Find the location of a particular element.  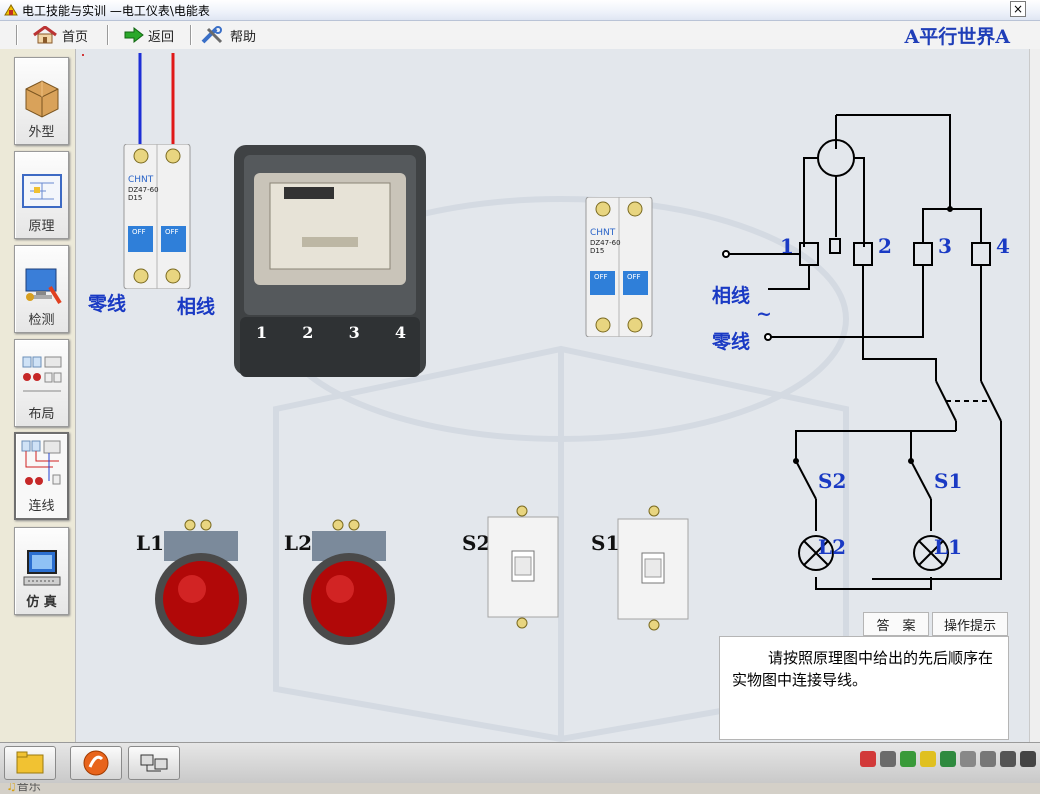

sidebar-item-label: 原理 is located at coordinates (41, 226).